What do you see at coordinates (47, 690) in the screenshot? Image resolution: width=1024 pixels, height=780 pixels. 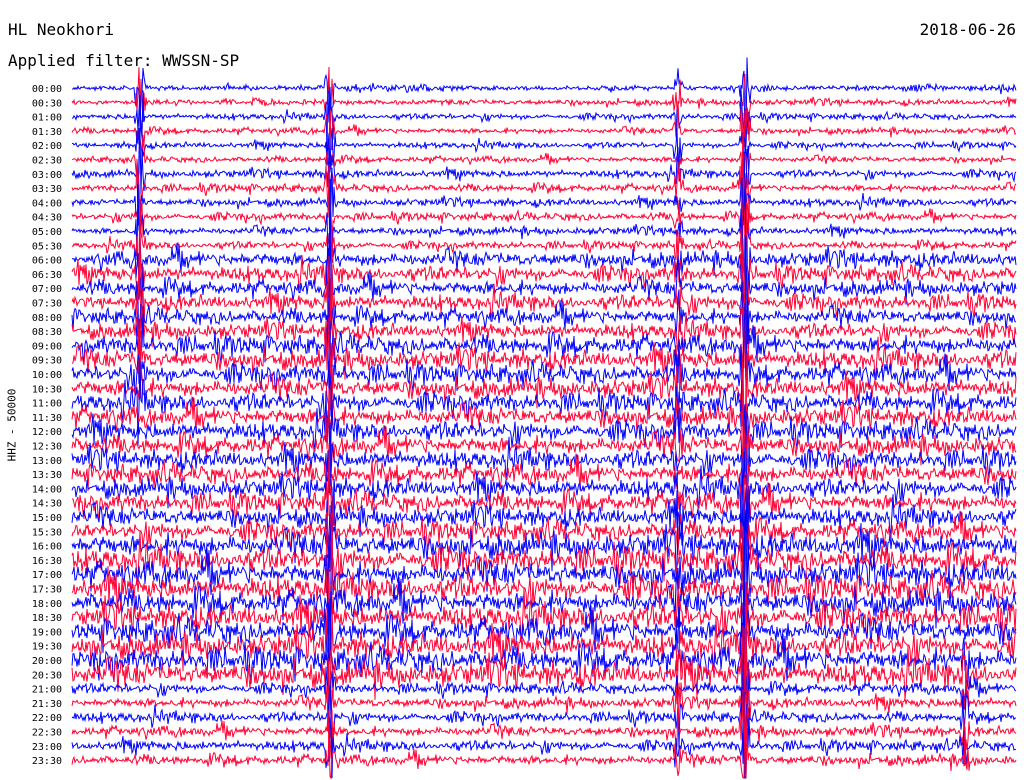 I see `time-tick-label: 21:00` at bounding box center [47, 690].